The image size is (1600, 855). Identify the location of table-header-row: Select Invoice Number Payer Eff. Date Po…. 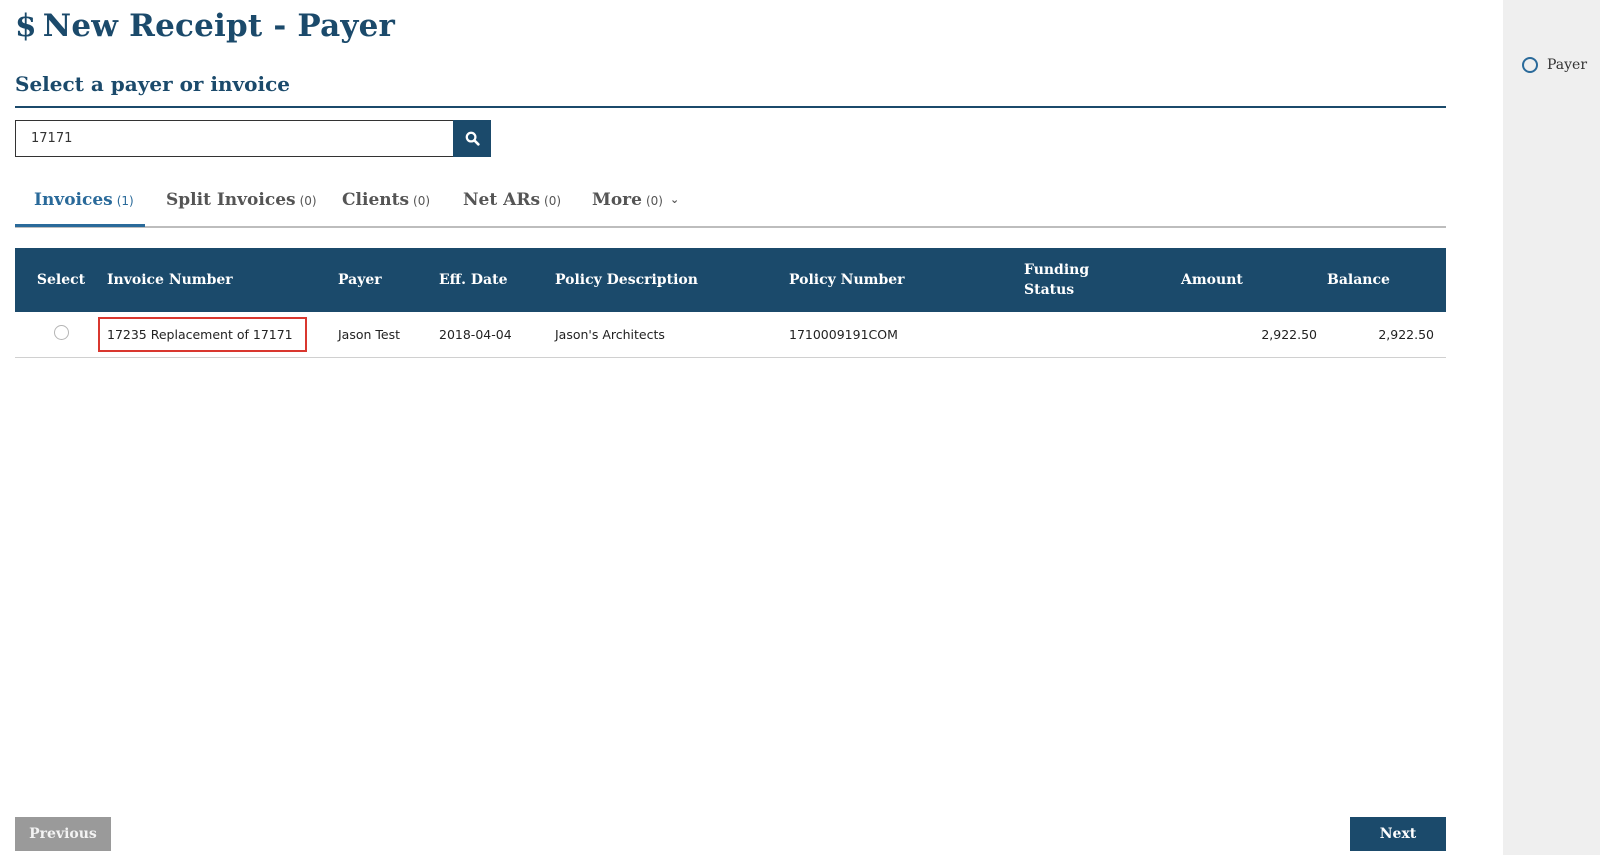
(730, 280).